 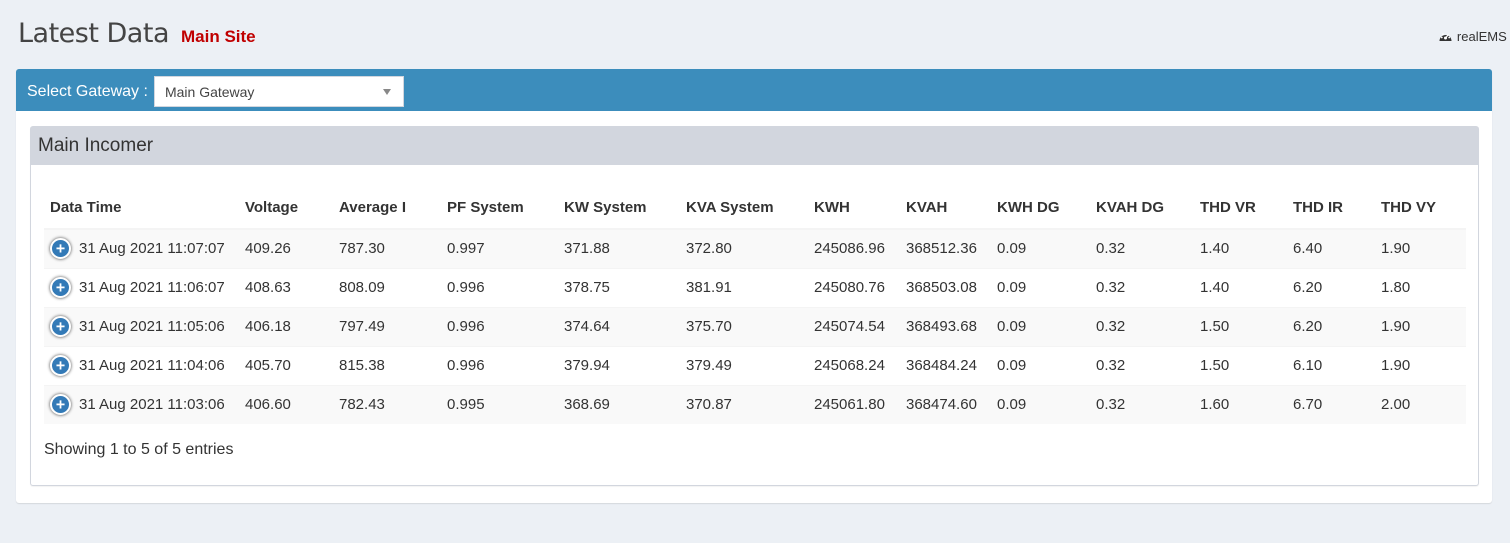 What do you see at coordinates (1483, 36) in the screenshot?
I see `breadcrumb-home-link: realEMS :` at bounding box center [1483, 36].